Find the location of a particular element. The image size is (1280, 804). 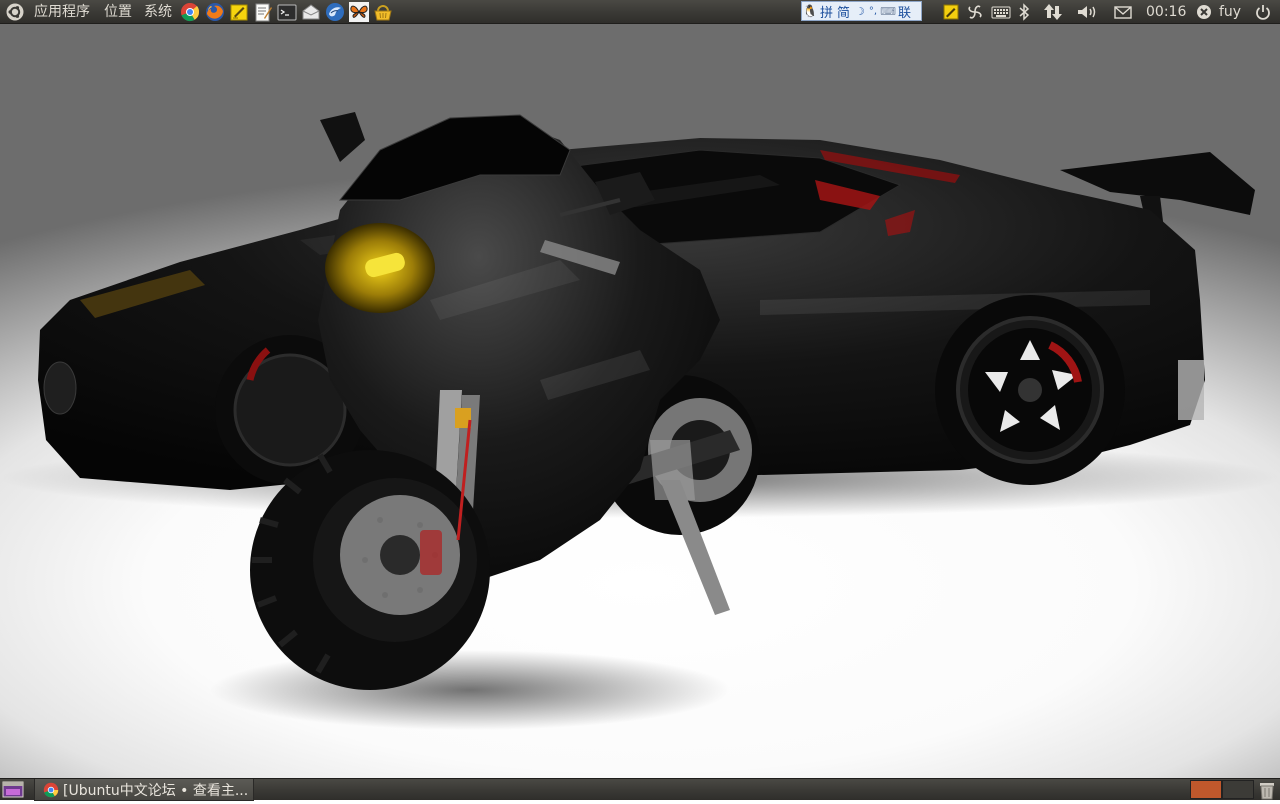

places-menu: 位置 is located at coordinates (118, 12).